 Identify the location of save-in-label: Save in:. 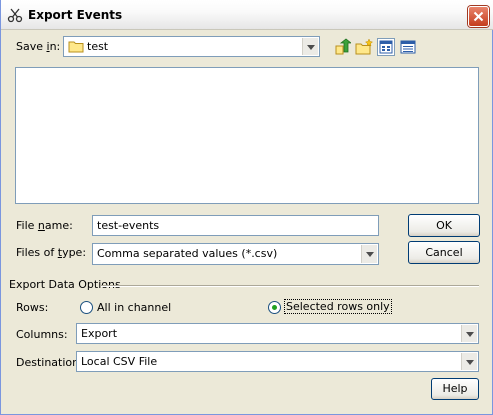
(38, 46).